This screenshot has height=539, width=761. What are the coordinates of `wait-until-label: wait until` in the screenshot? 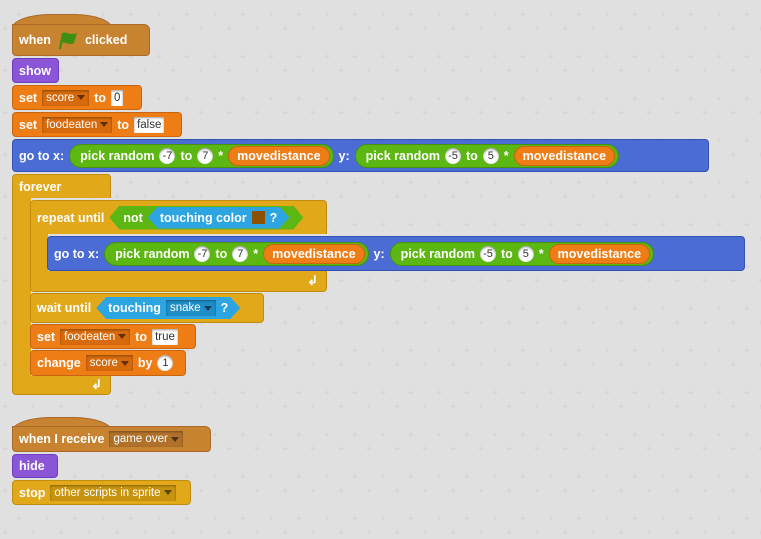 It's located at (64, 308).